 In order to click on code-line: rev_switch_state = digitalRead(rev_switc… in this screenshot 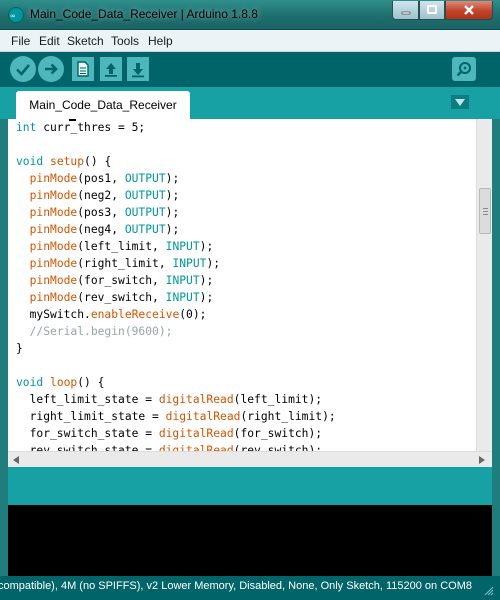, I will do `click(242, 446)`.